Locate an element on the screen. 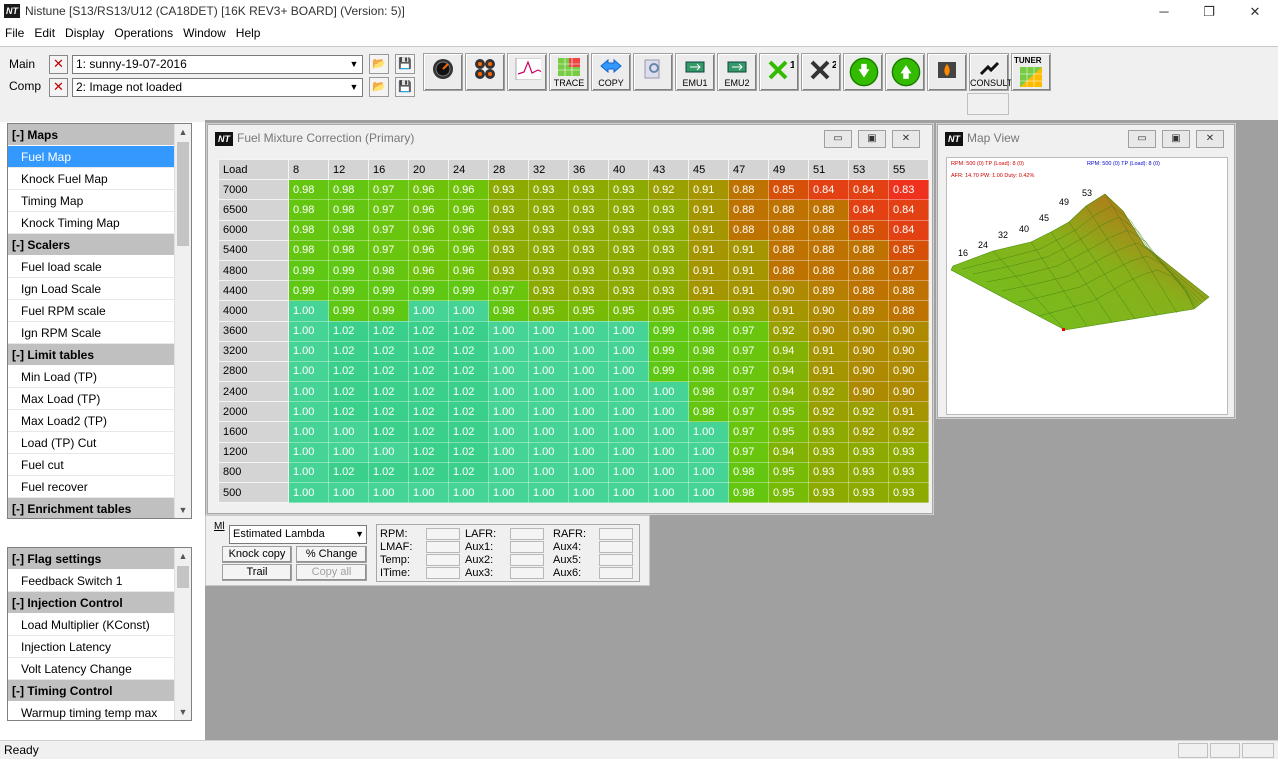 Image resolution: width=1278 pixels, height=759 pixels. load-column-header: 55 is located at coordinates (908, 169).